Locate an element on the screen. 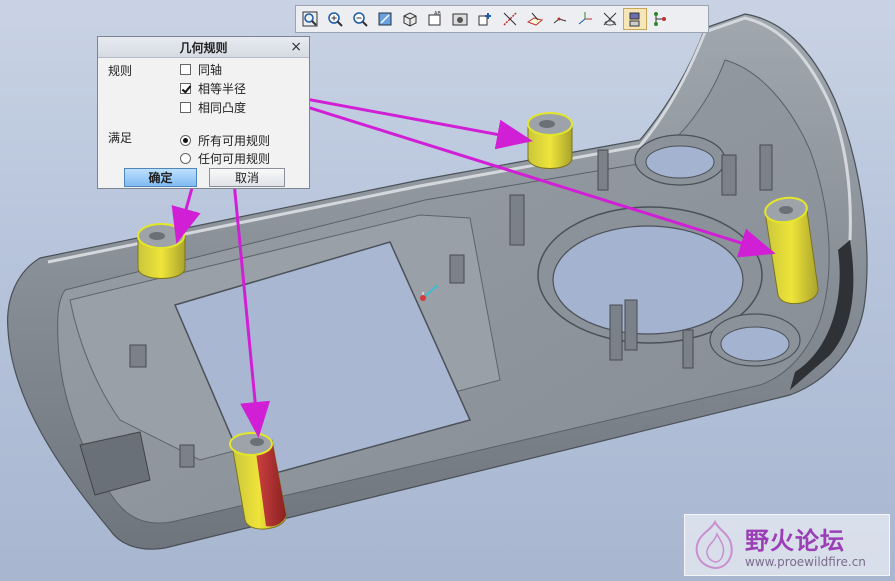 The height and width of the screenshot is (581, 895). watermark-title: 野火论坛 is located at coordinates (795, 541).